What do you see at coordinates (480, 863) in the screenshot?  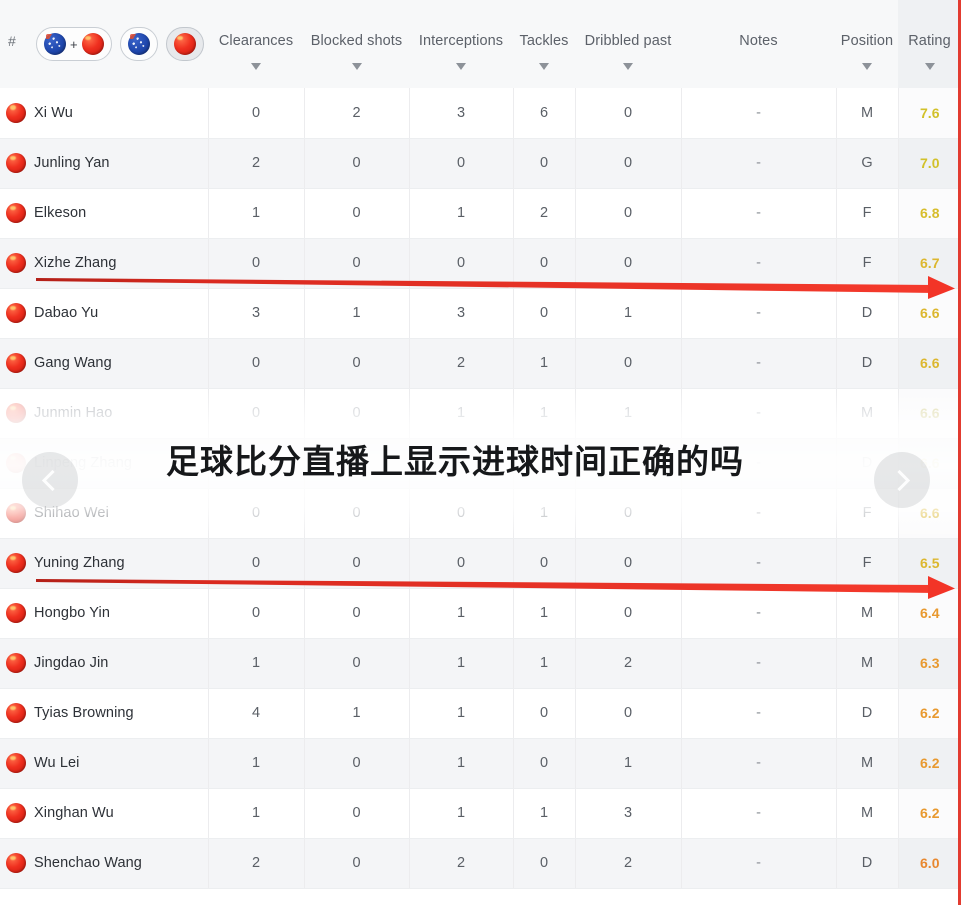 I see `table-row: Shenchao Wang 2 0 2 0 2- D 6.0` at bounding box center [480, 863].